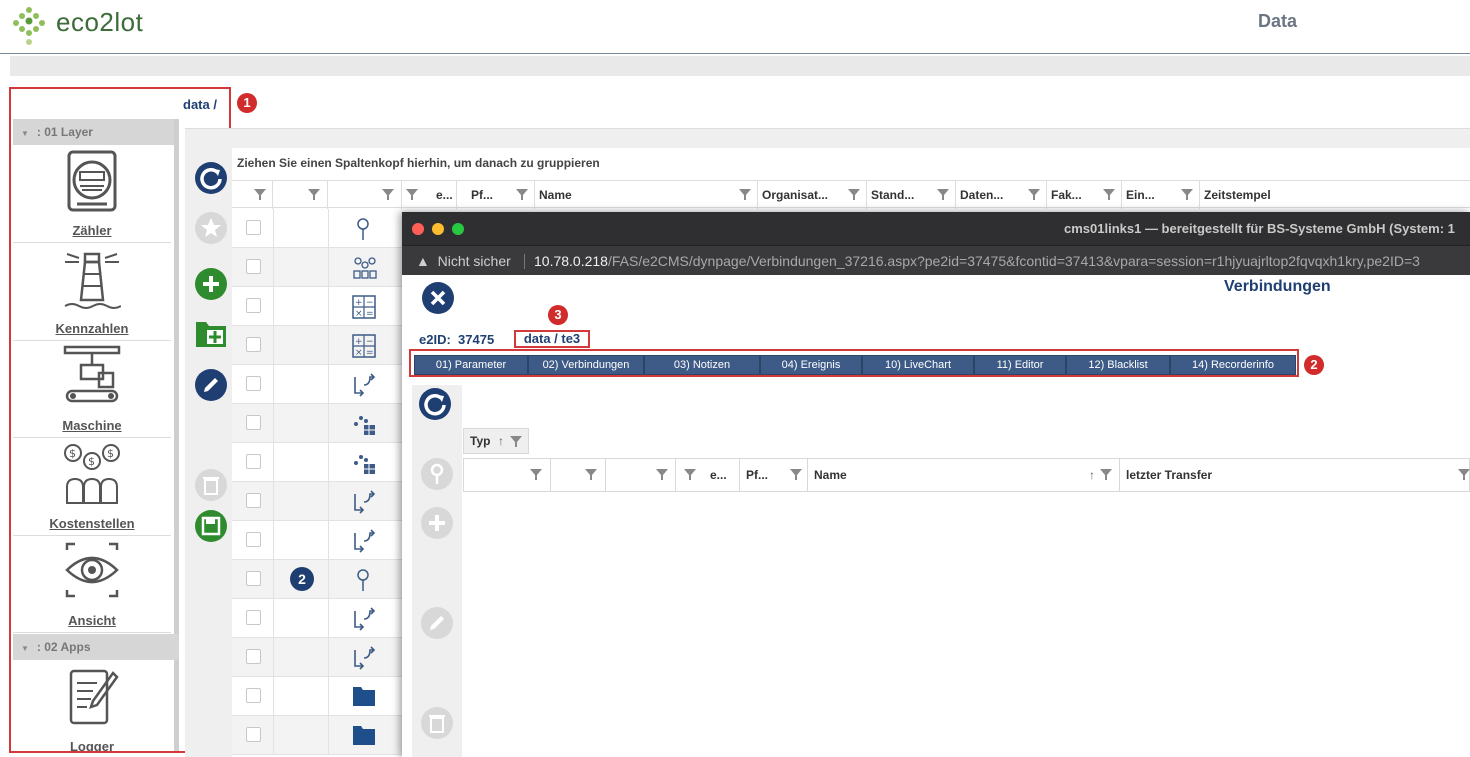 The height and width of the screenshot is (757, 1470). Describe the element at coordinates (964, 475) in the screenshot. I see `column-header-name: Name ↑` at that location.